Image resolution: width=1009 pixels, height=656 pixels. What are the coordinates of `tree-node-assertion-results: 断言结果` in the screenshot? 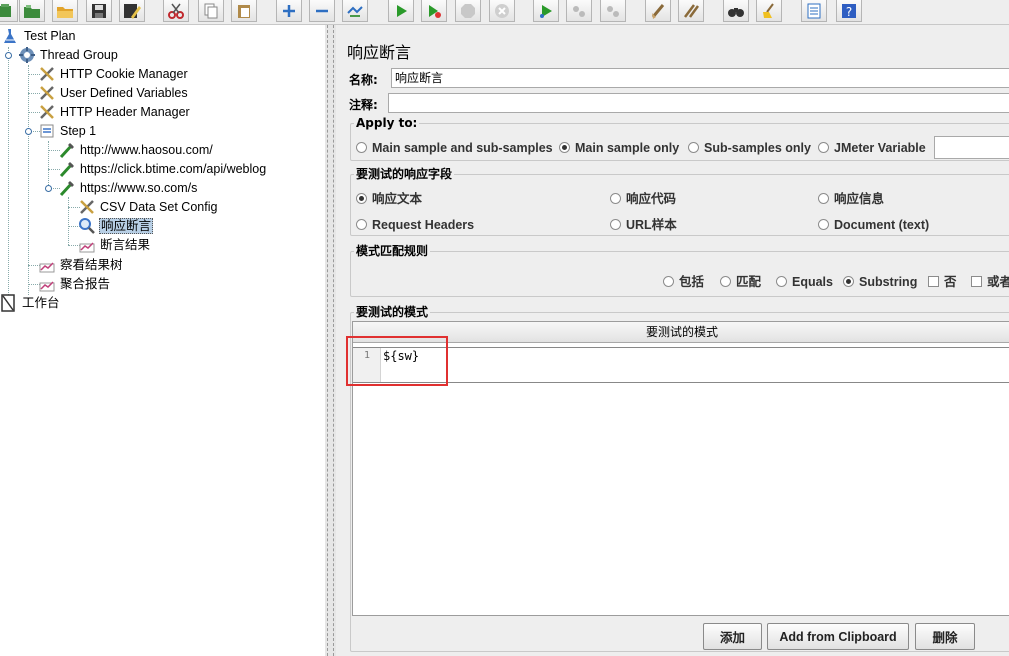 It's located at (114, 245).